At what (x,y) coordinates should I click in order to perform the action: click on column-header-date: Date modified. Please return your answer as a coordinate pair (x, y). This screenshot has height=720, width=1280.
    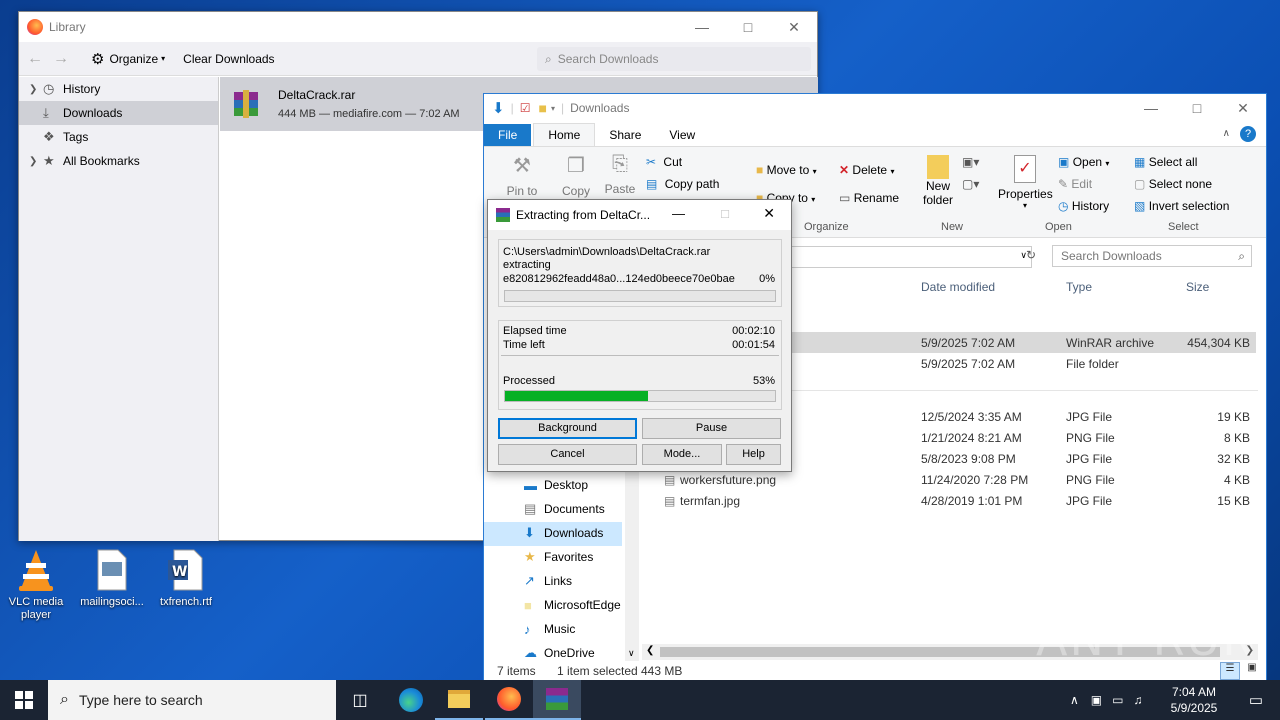
    Looking at the image, I should click on (958, 287).